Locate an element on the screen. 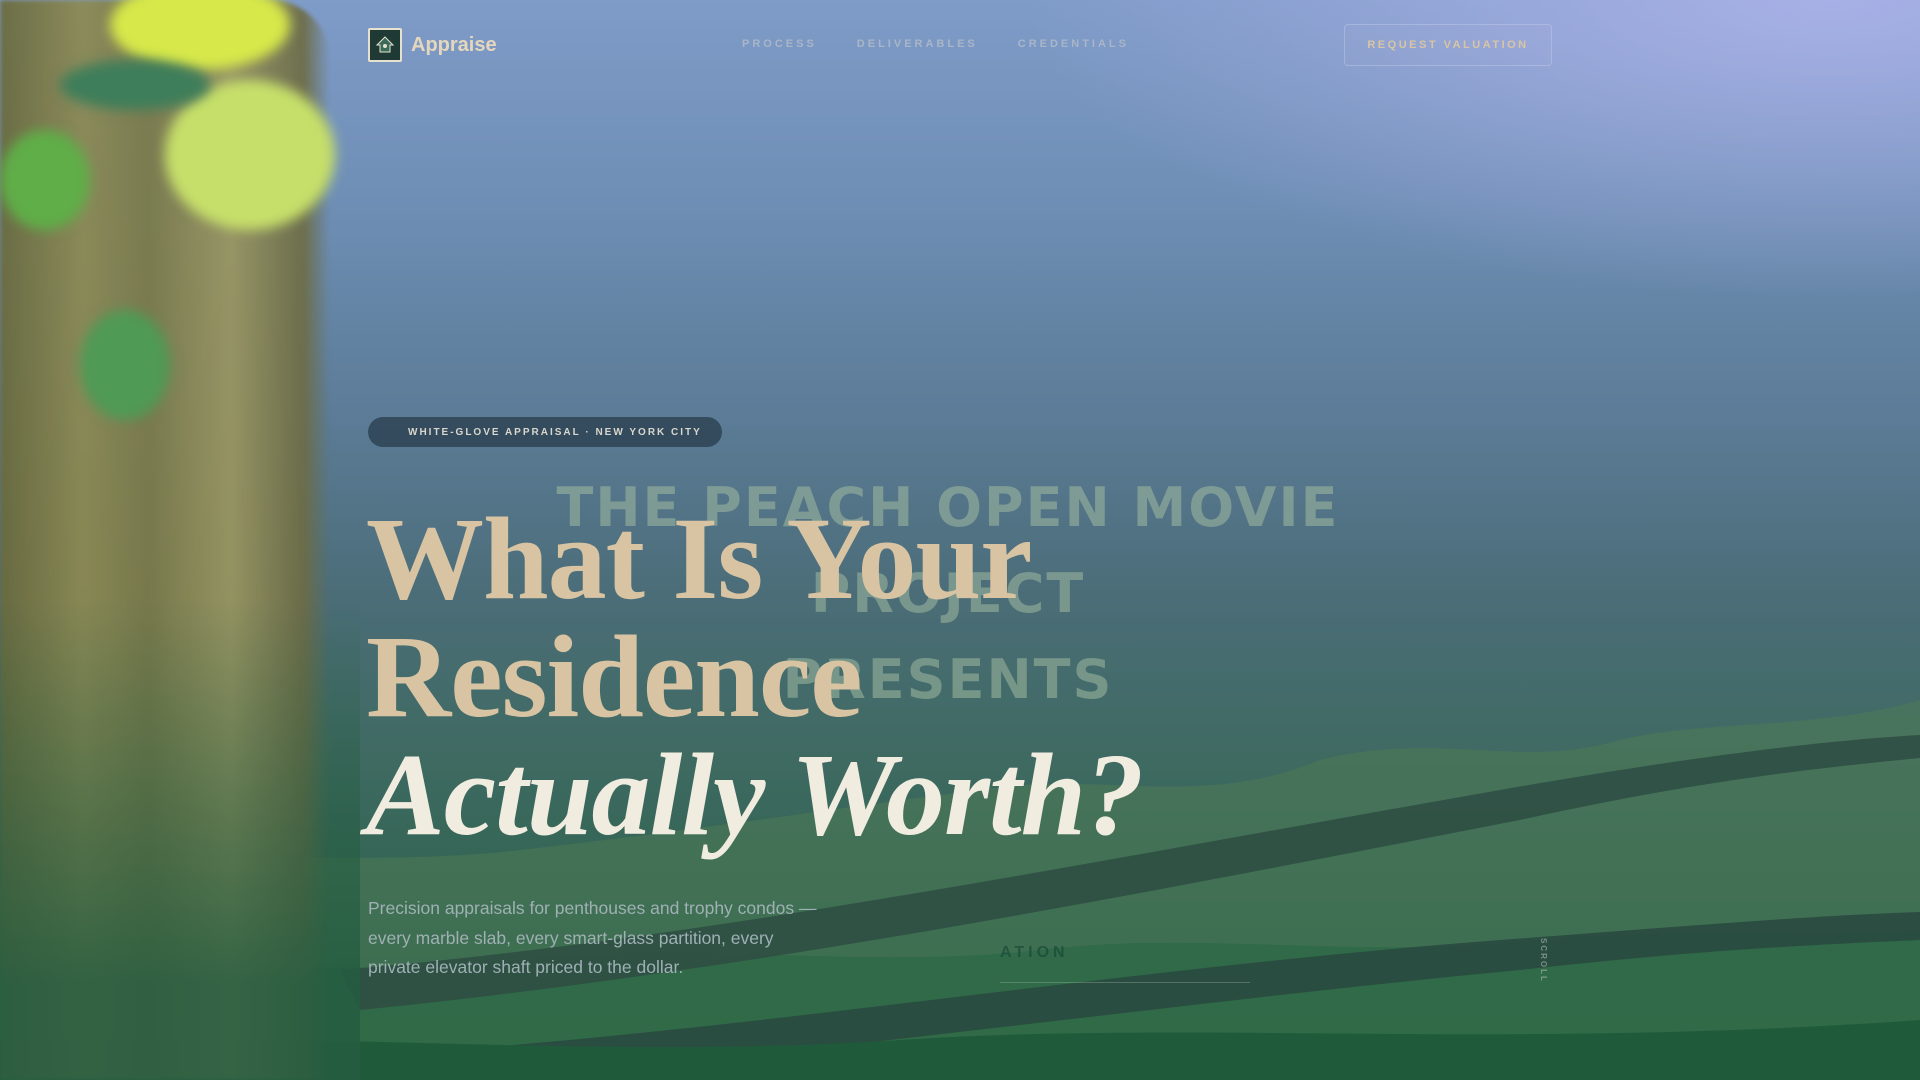  nav-links: PROCESS DELIVERABLES CREDENTIALS is located at coordinates (935, 44).